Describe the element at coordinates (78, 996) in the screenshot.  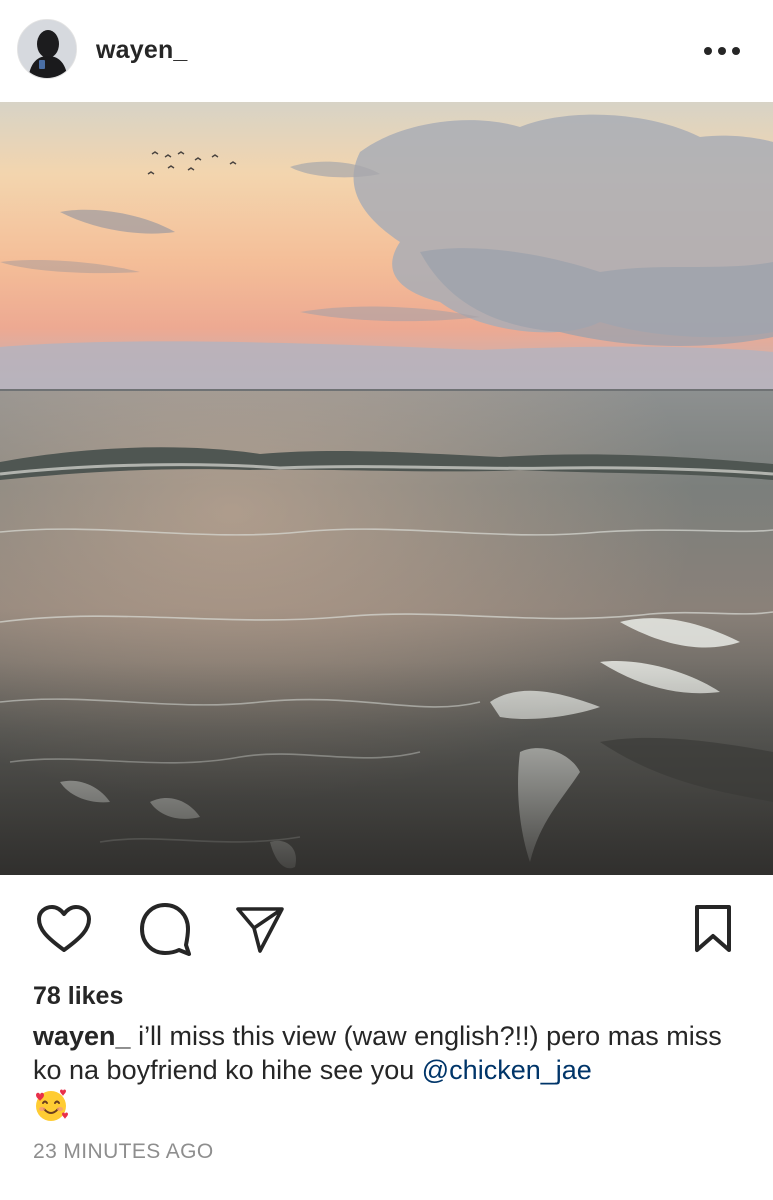
I see `likes-count: 78 likes` at that location.